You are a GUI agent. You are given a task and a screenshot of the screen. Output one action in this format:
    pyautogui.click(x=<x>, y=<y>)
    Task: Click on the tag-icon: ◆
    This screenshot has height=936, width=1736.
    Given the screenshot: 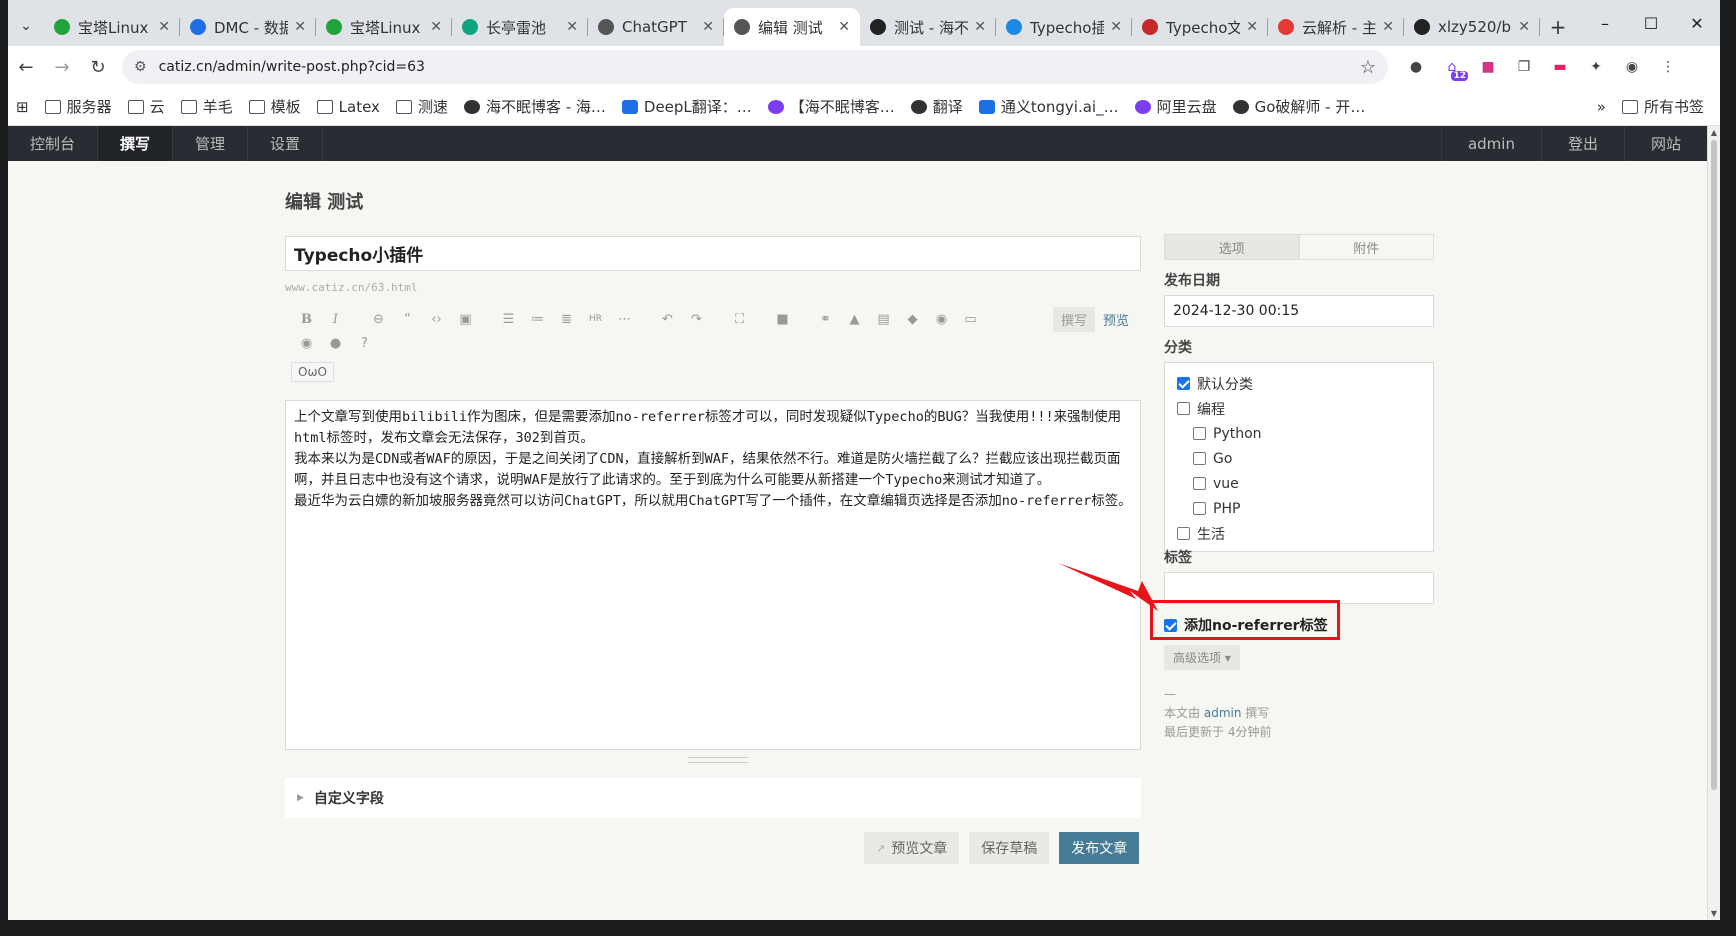 What is the action you would take?
    pyautogui.click(x=912, y=319)
    